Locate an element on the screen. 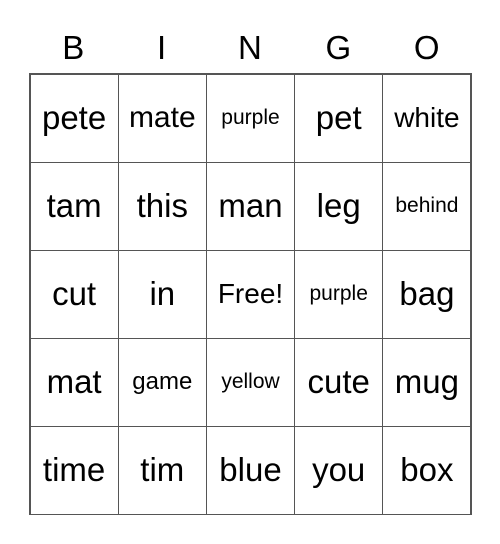 Image resolution: width=500 pixels, height=544 pixels. bingo-cell: you is located at coordinates (339, 470).